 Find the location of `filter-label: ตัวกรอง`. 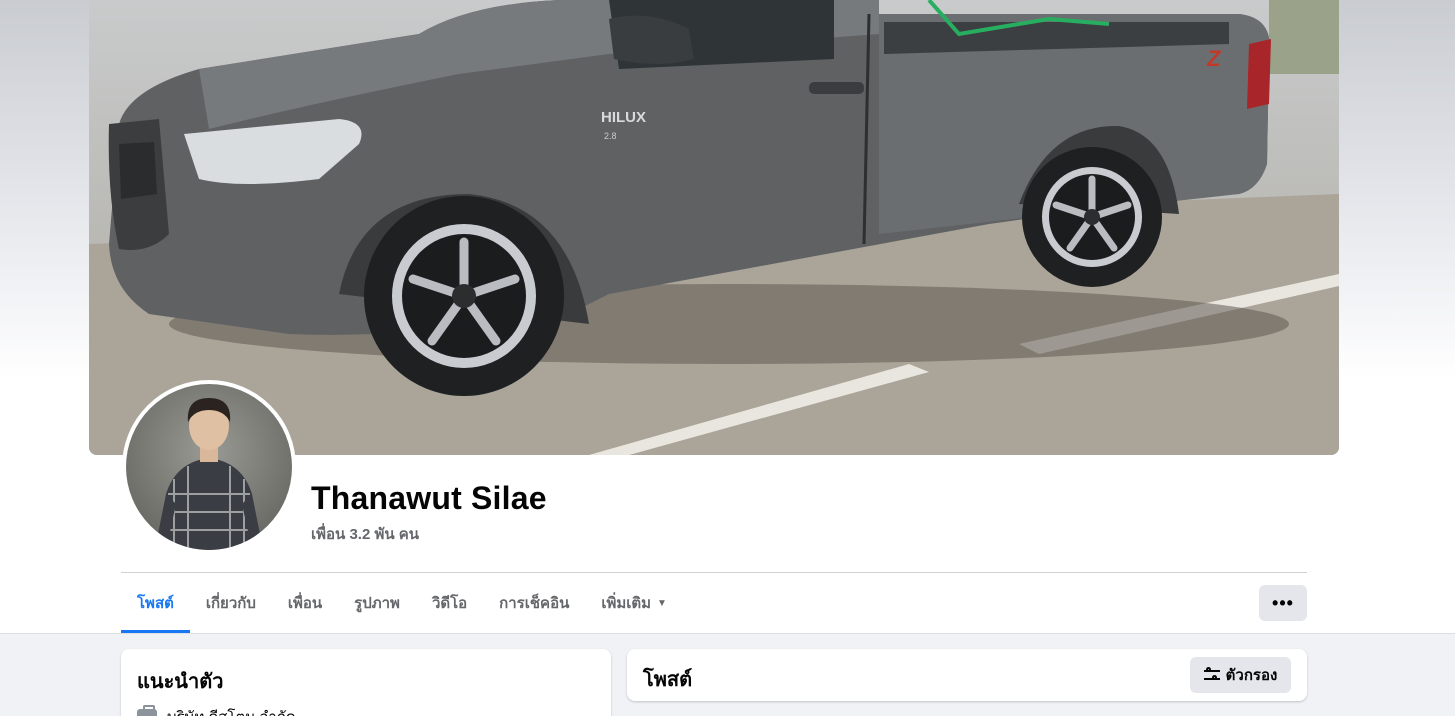

filter-label: ตัวกรอง is located at coordinates (1251, 675).